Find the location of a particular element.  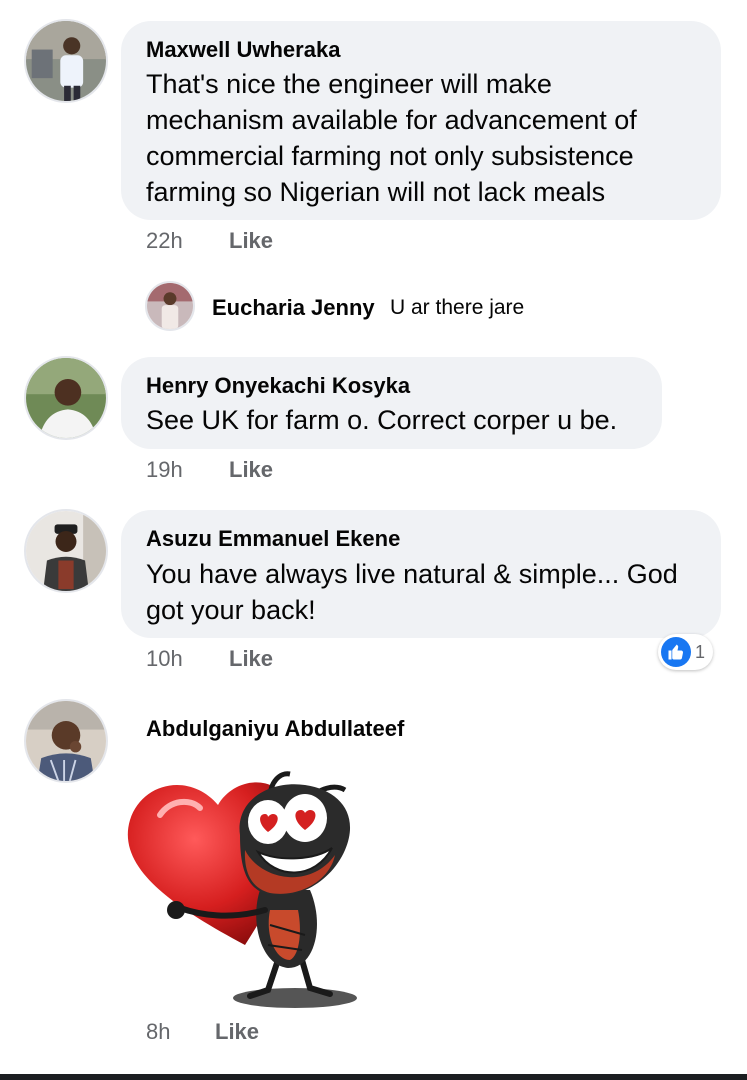

comment-line: mechanism available for advancement of is located at coordinates (391, 120).